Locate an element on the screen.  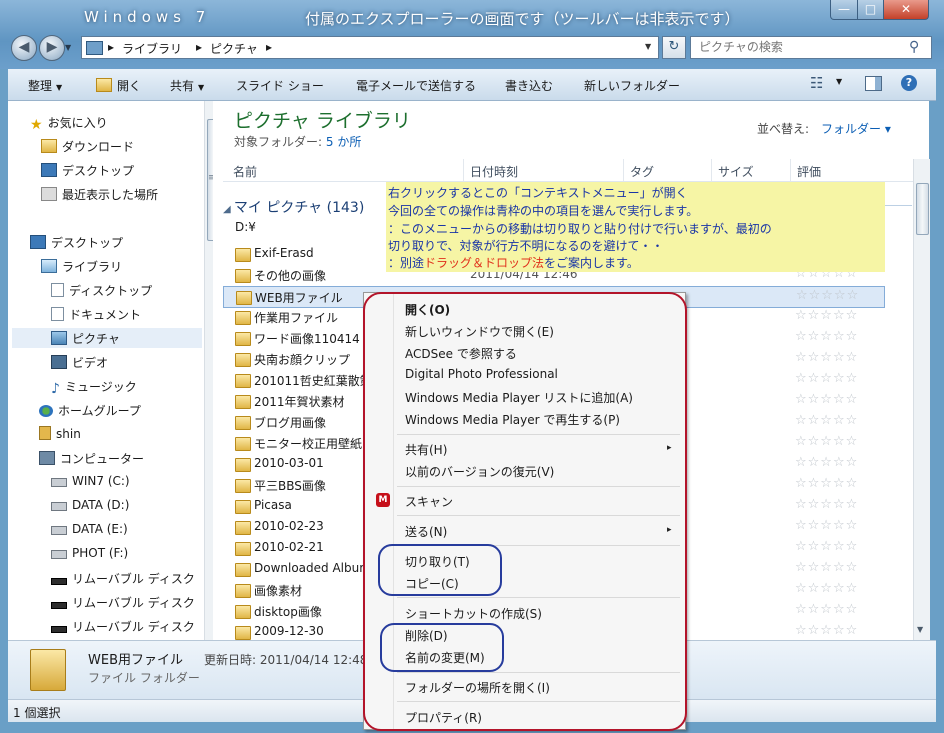
refresh-button: ↻ is located at coordinates (674, 47).